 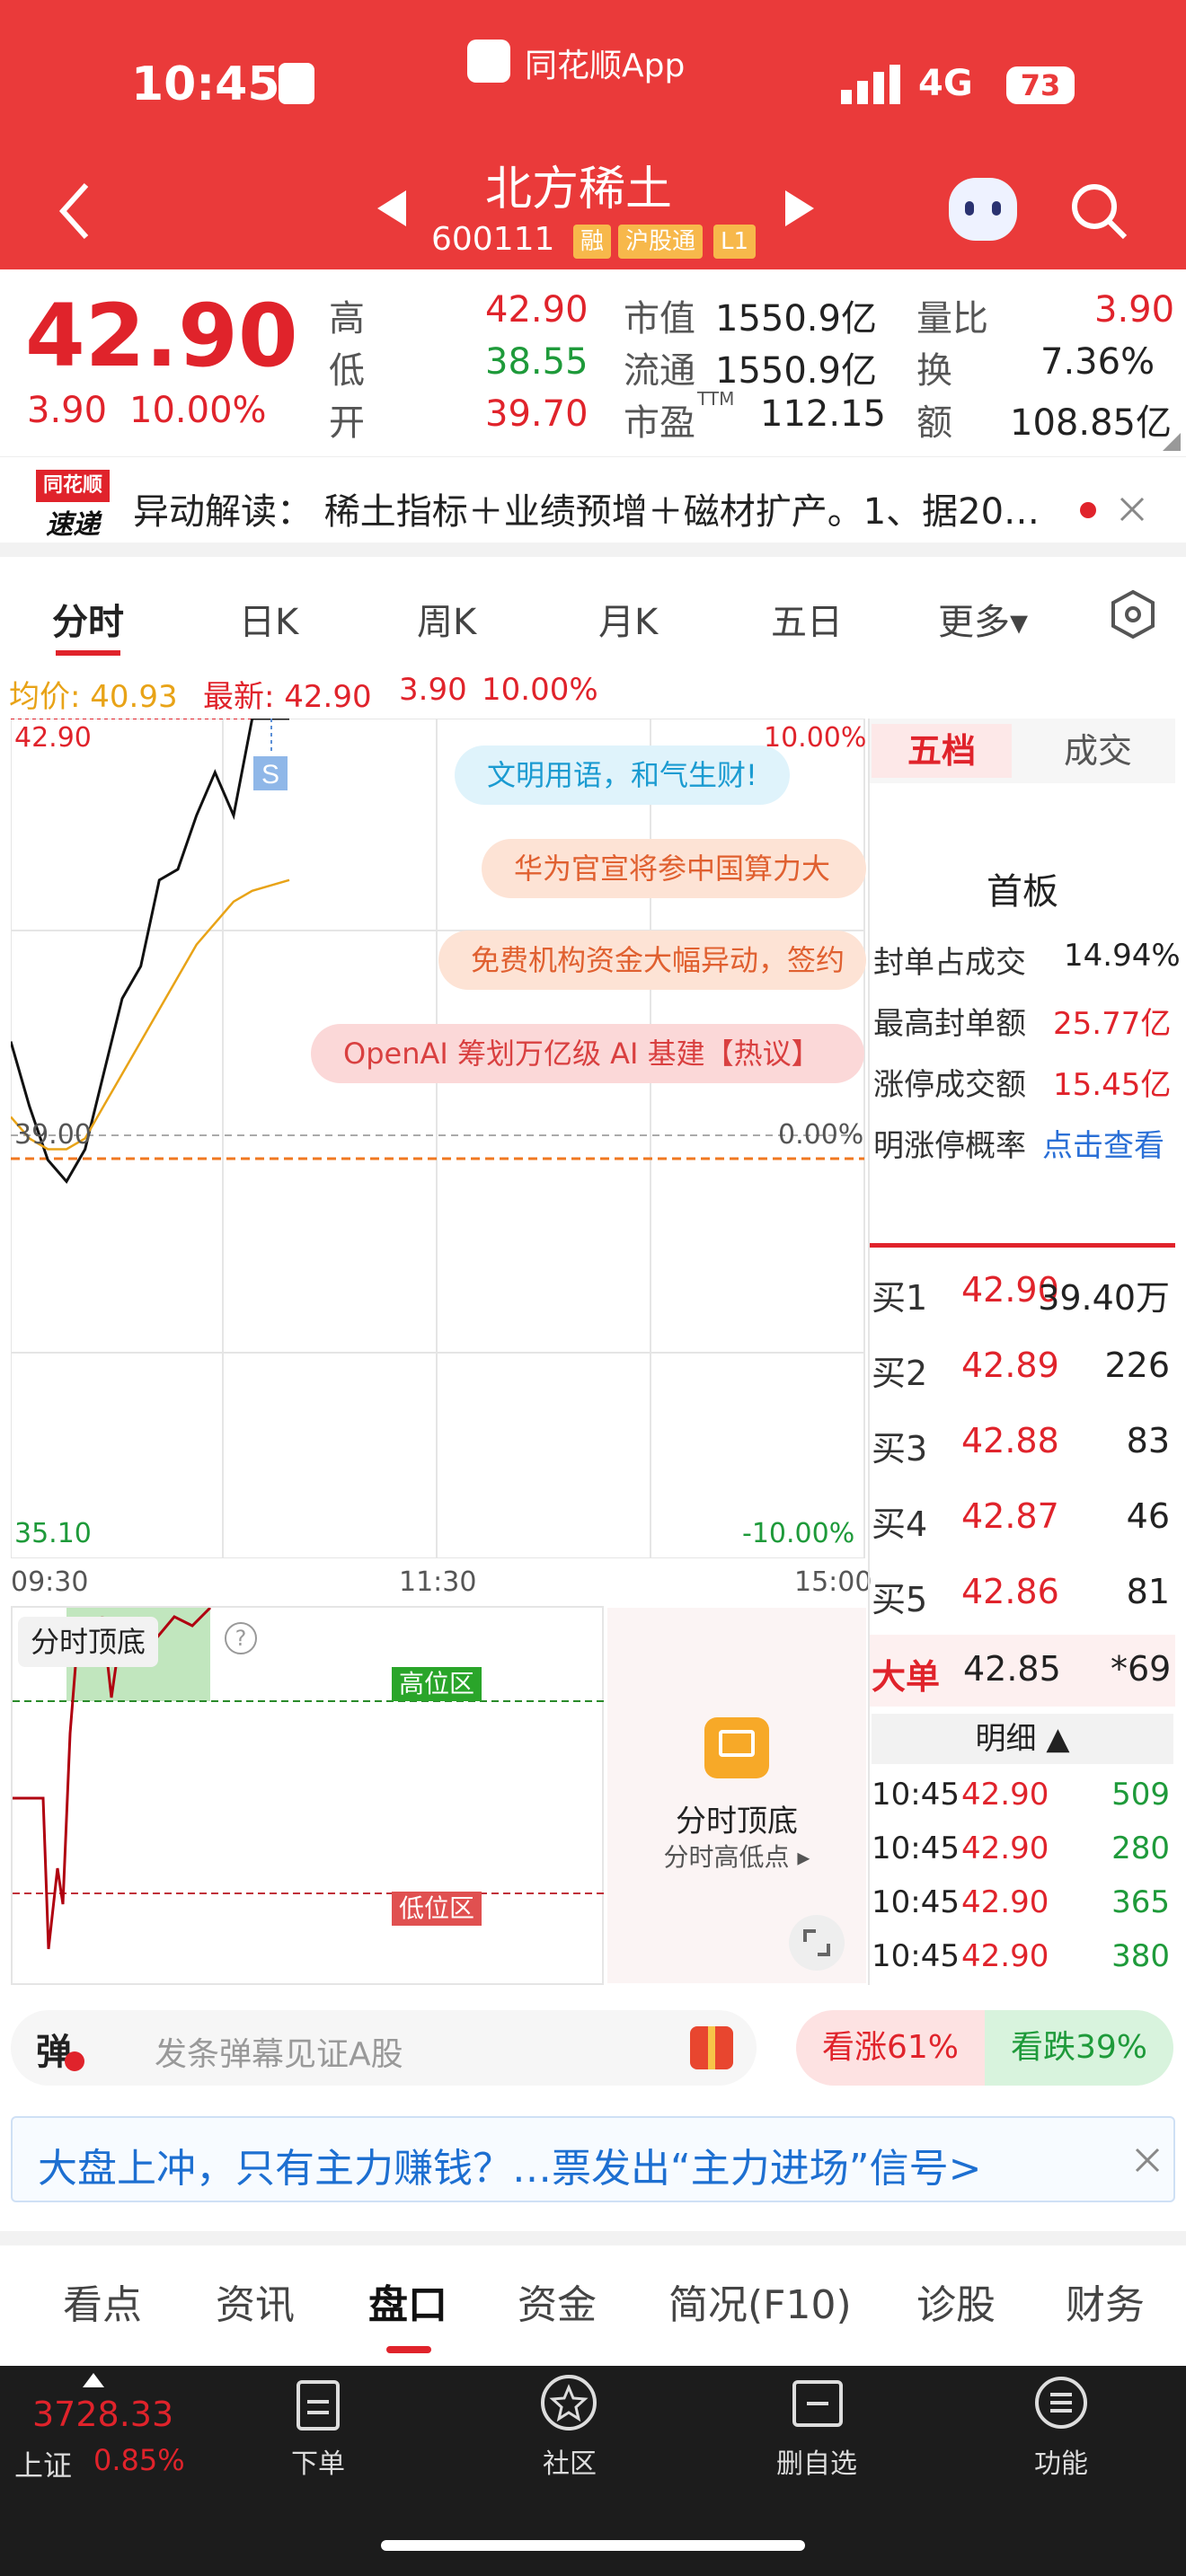 What do you see at coordinates (1148, 1440) in the screenshot?
I see `bid-volume: 83` at bounding box center [1148, 1440].